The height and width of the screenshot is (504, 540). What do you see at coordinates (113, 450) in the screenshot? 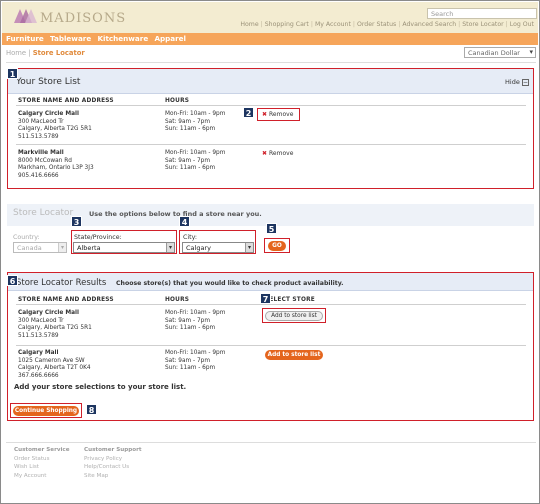
I see `footer-heading: Customer Support` at bounding box center [113, 450].